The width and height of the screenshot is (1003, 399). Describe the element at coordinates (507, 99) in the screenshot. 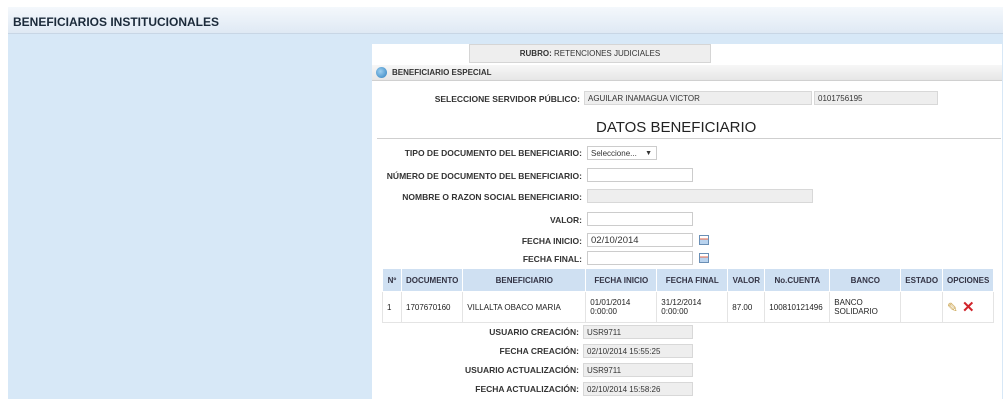

I see `servidor-label: SELECCIONE SERVIDOR PÚBLICO:` at that location.